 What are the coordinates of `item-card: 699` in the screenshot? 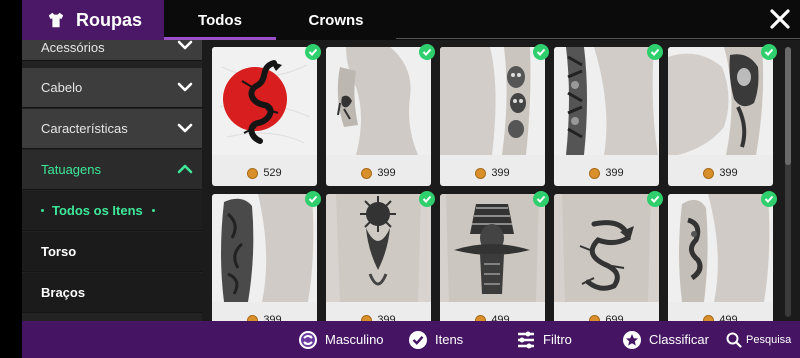 It's located at (606, 257).